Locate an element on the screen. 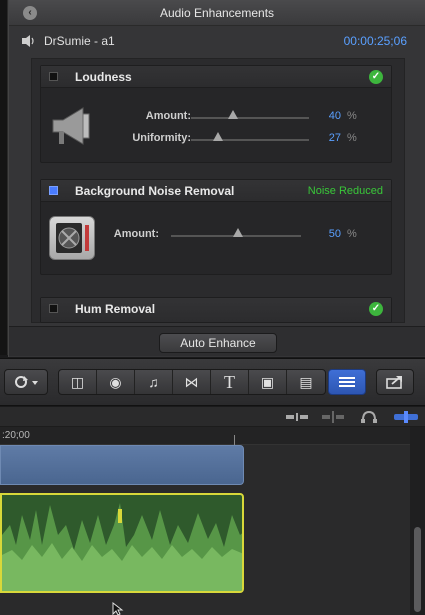 Image resolution: width=425 pixels, height=615 pixels. share-button is located at coordinates (395, 382).